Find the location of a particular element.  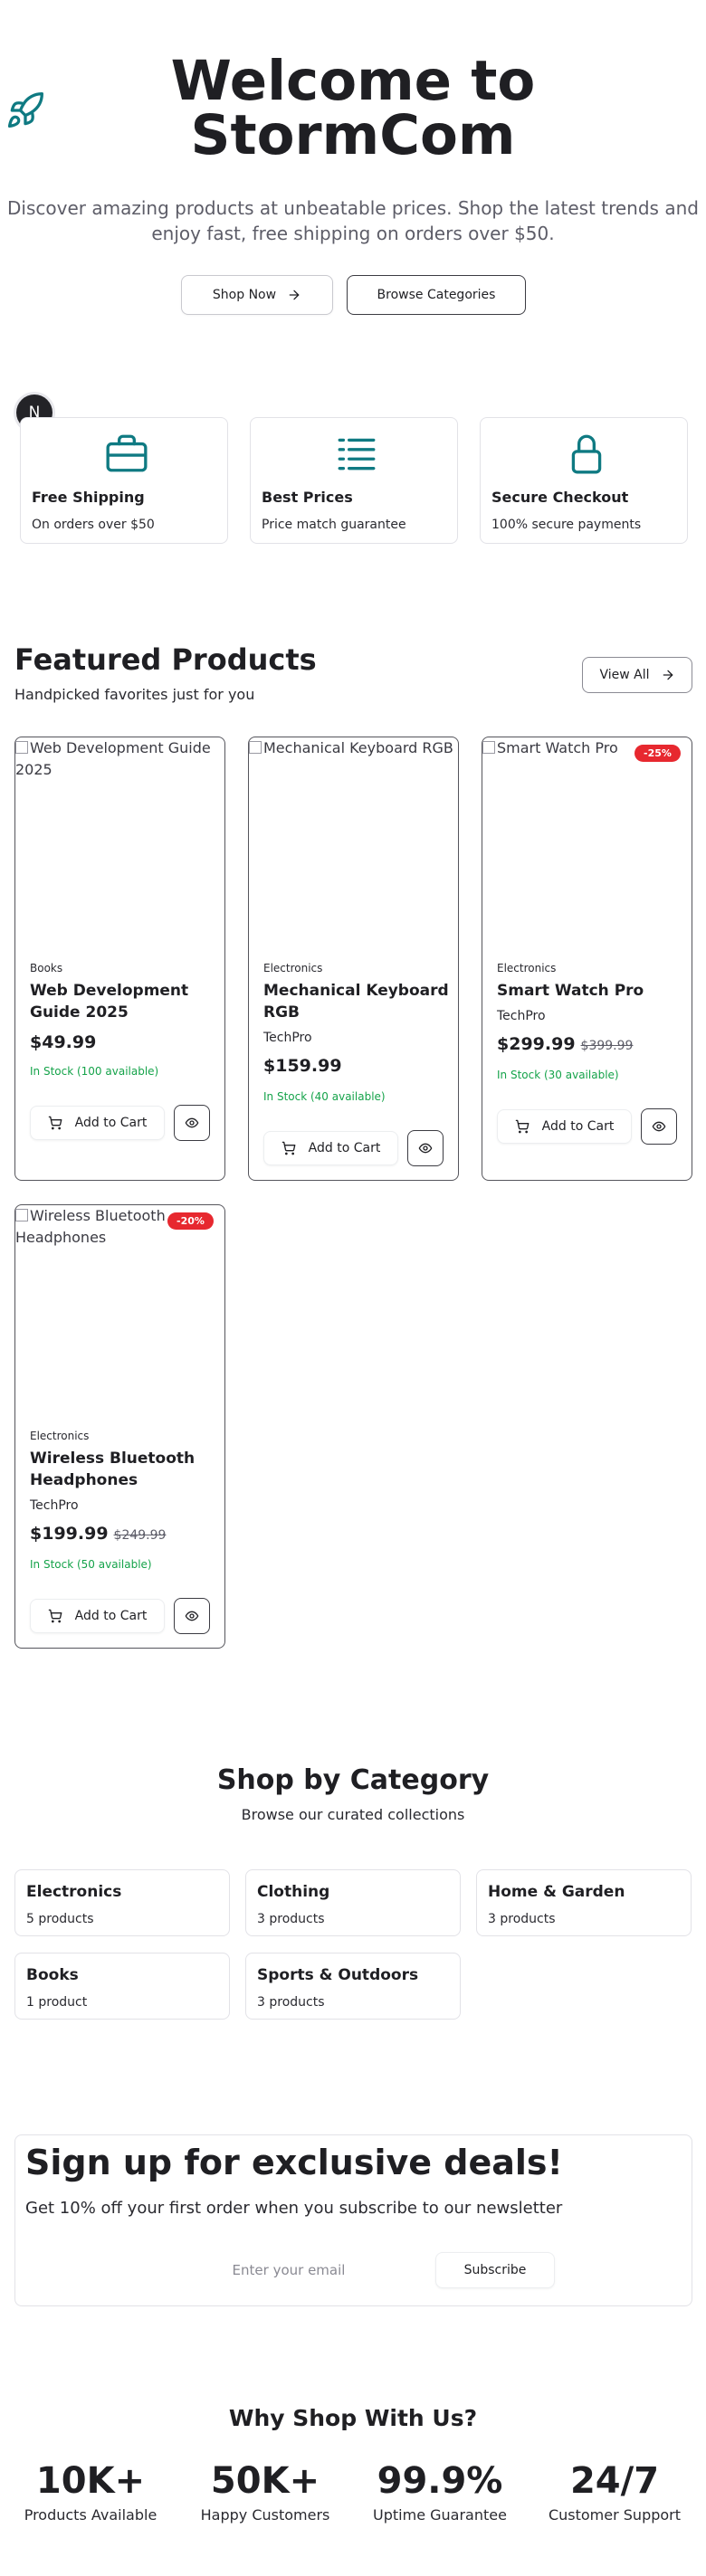

category-count: 5 products is located at coordinates (60, 1919).